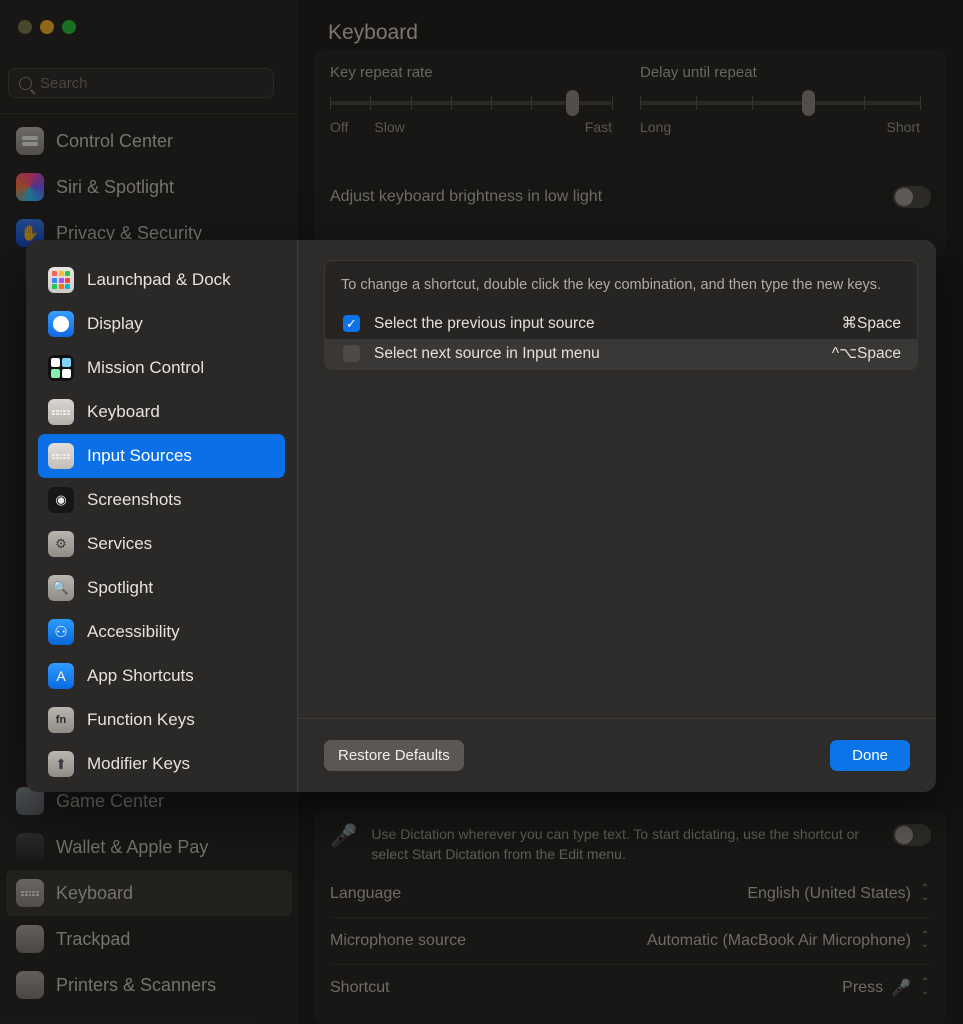 This screenshot has width=963, height=1024. I want to click on category-accessibility: ⚇ Accessibility, so click(161, 632).